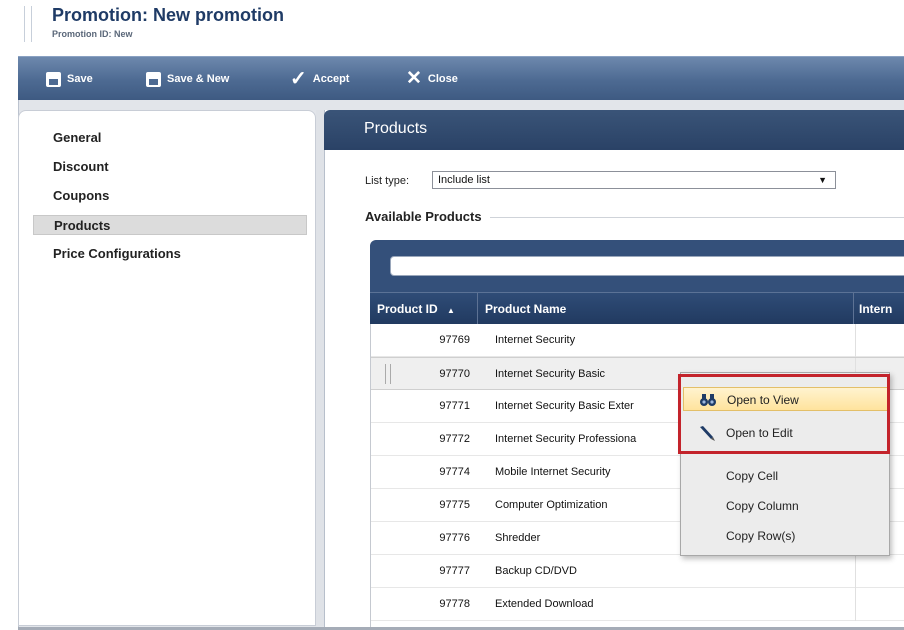  I want to click on menu-copy-cell: Copy Cell, so click(786, 476).